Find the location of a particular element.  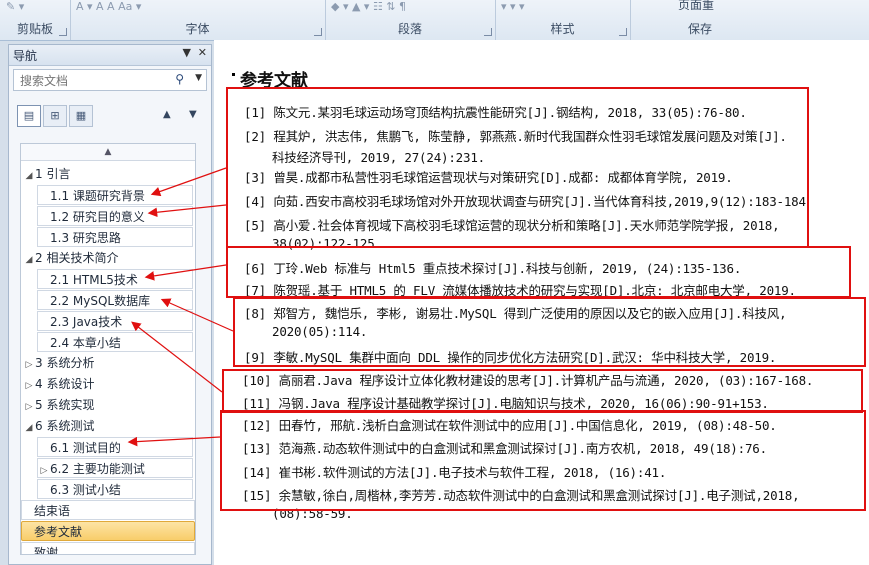

search-box: ⚲ ▼ is located at coordinates (110, 80).